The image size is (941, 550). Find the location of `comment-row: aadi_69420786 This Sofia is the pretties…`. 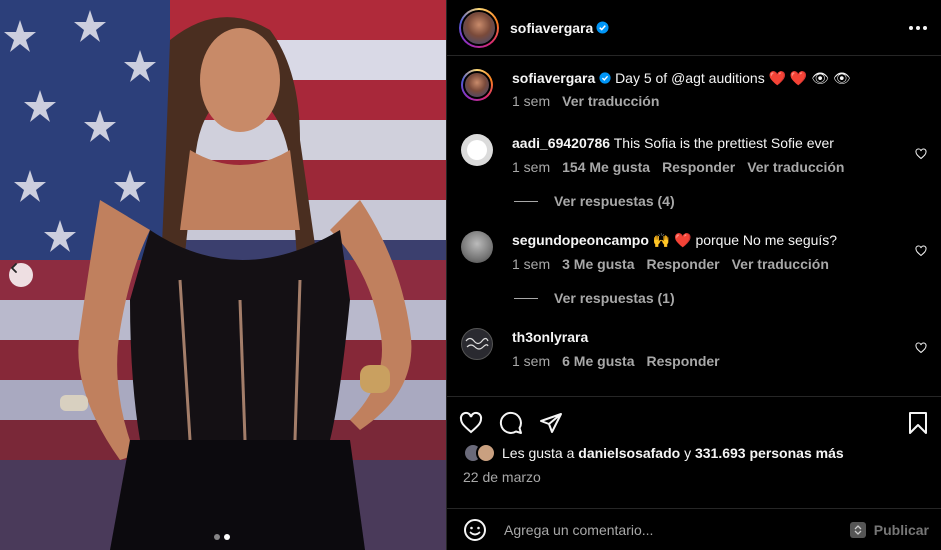

comment-row: aadi_69420786 This Sofia is the pretties… is located at coordinates (694, 155).